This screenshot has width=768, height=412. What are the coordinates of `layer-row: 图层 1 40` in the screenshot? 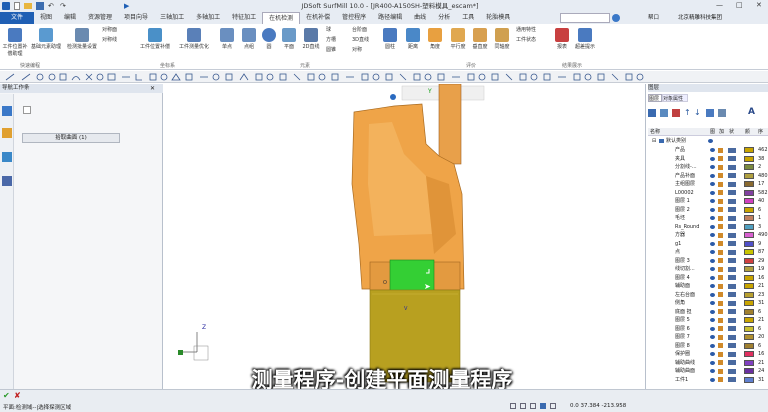 It's located at (708, 201).